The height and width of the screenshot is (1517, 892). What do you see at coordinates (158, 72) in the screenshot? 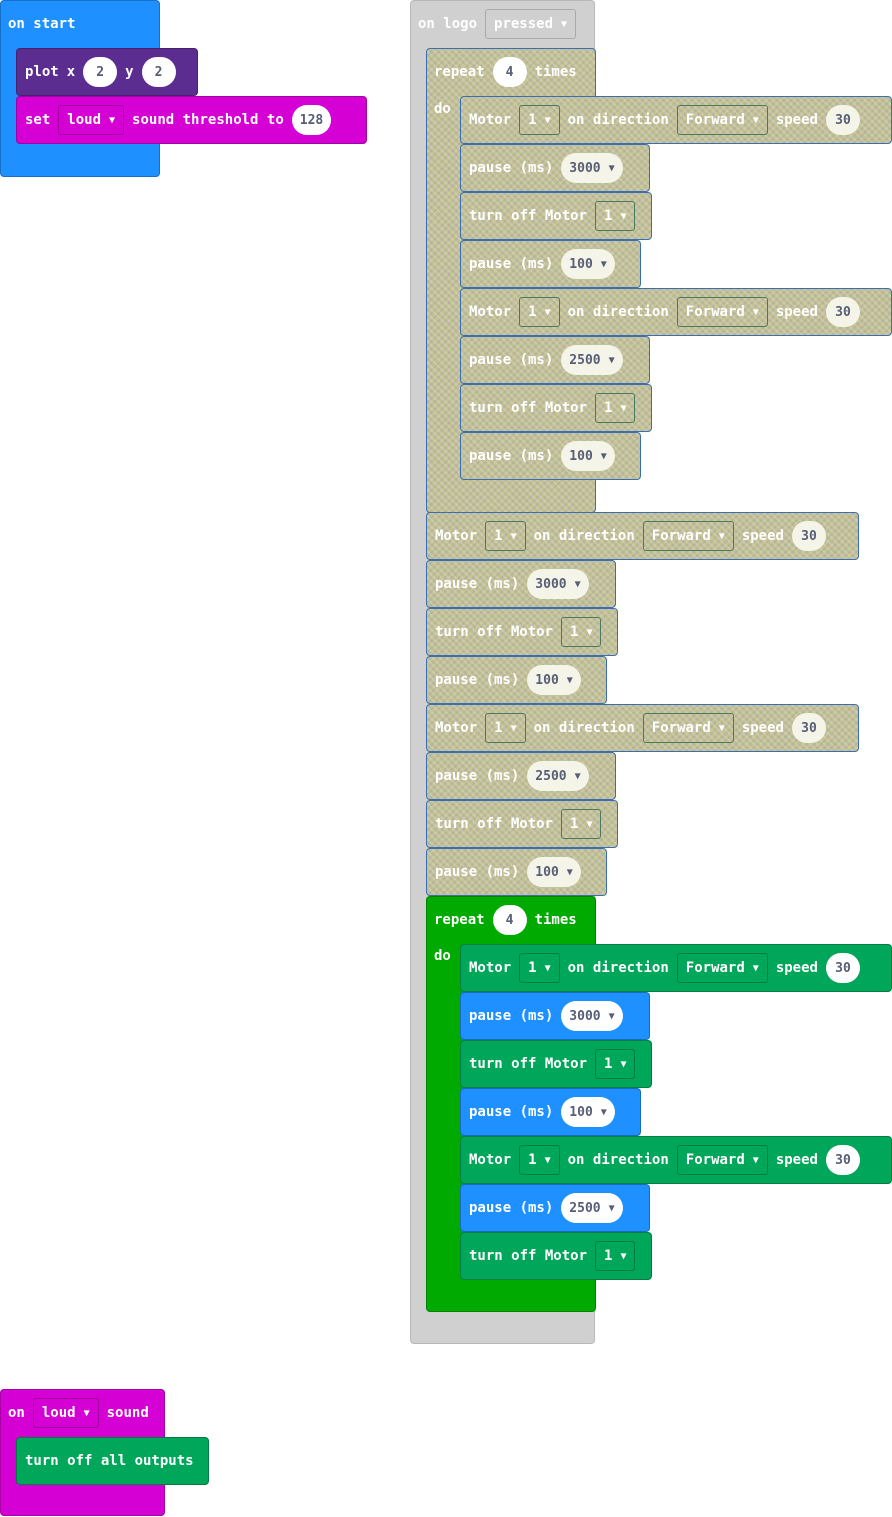
I see `plot-y-input: 2` at bounding box center [158, 72].